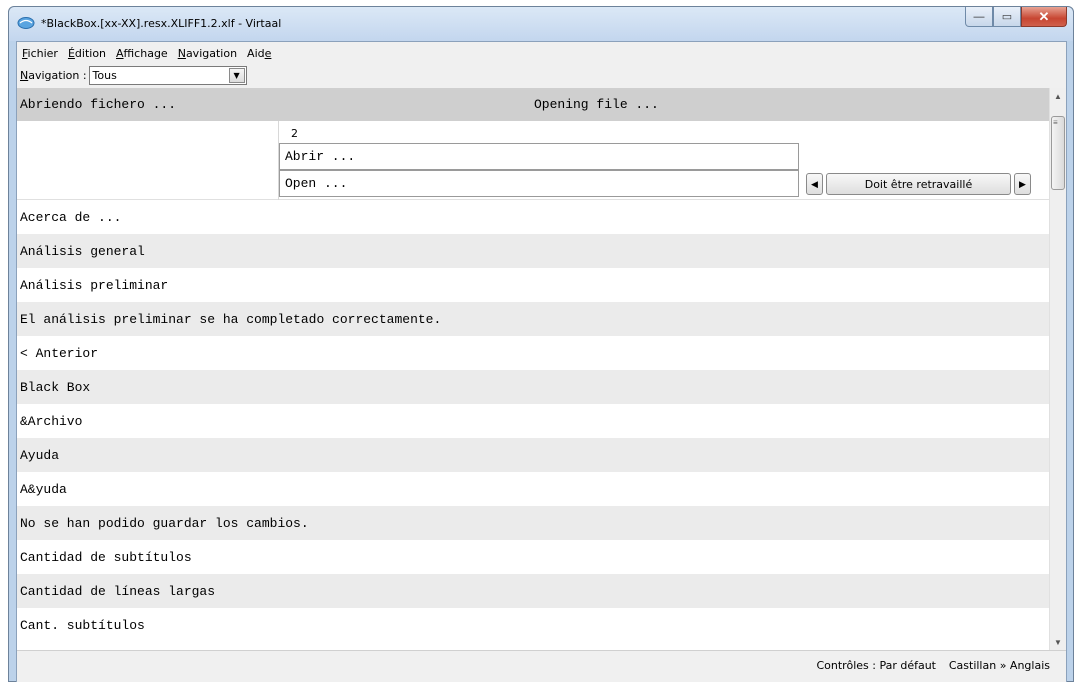 The height and width of the screenshot is (682, 1082). Describe the element at coordinates (256, 53) in the screenshot. I see `menu-label: Aid` at that location.